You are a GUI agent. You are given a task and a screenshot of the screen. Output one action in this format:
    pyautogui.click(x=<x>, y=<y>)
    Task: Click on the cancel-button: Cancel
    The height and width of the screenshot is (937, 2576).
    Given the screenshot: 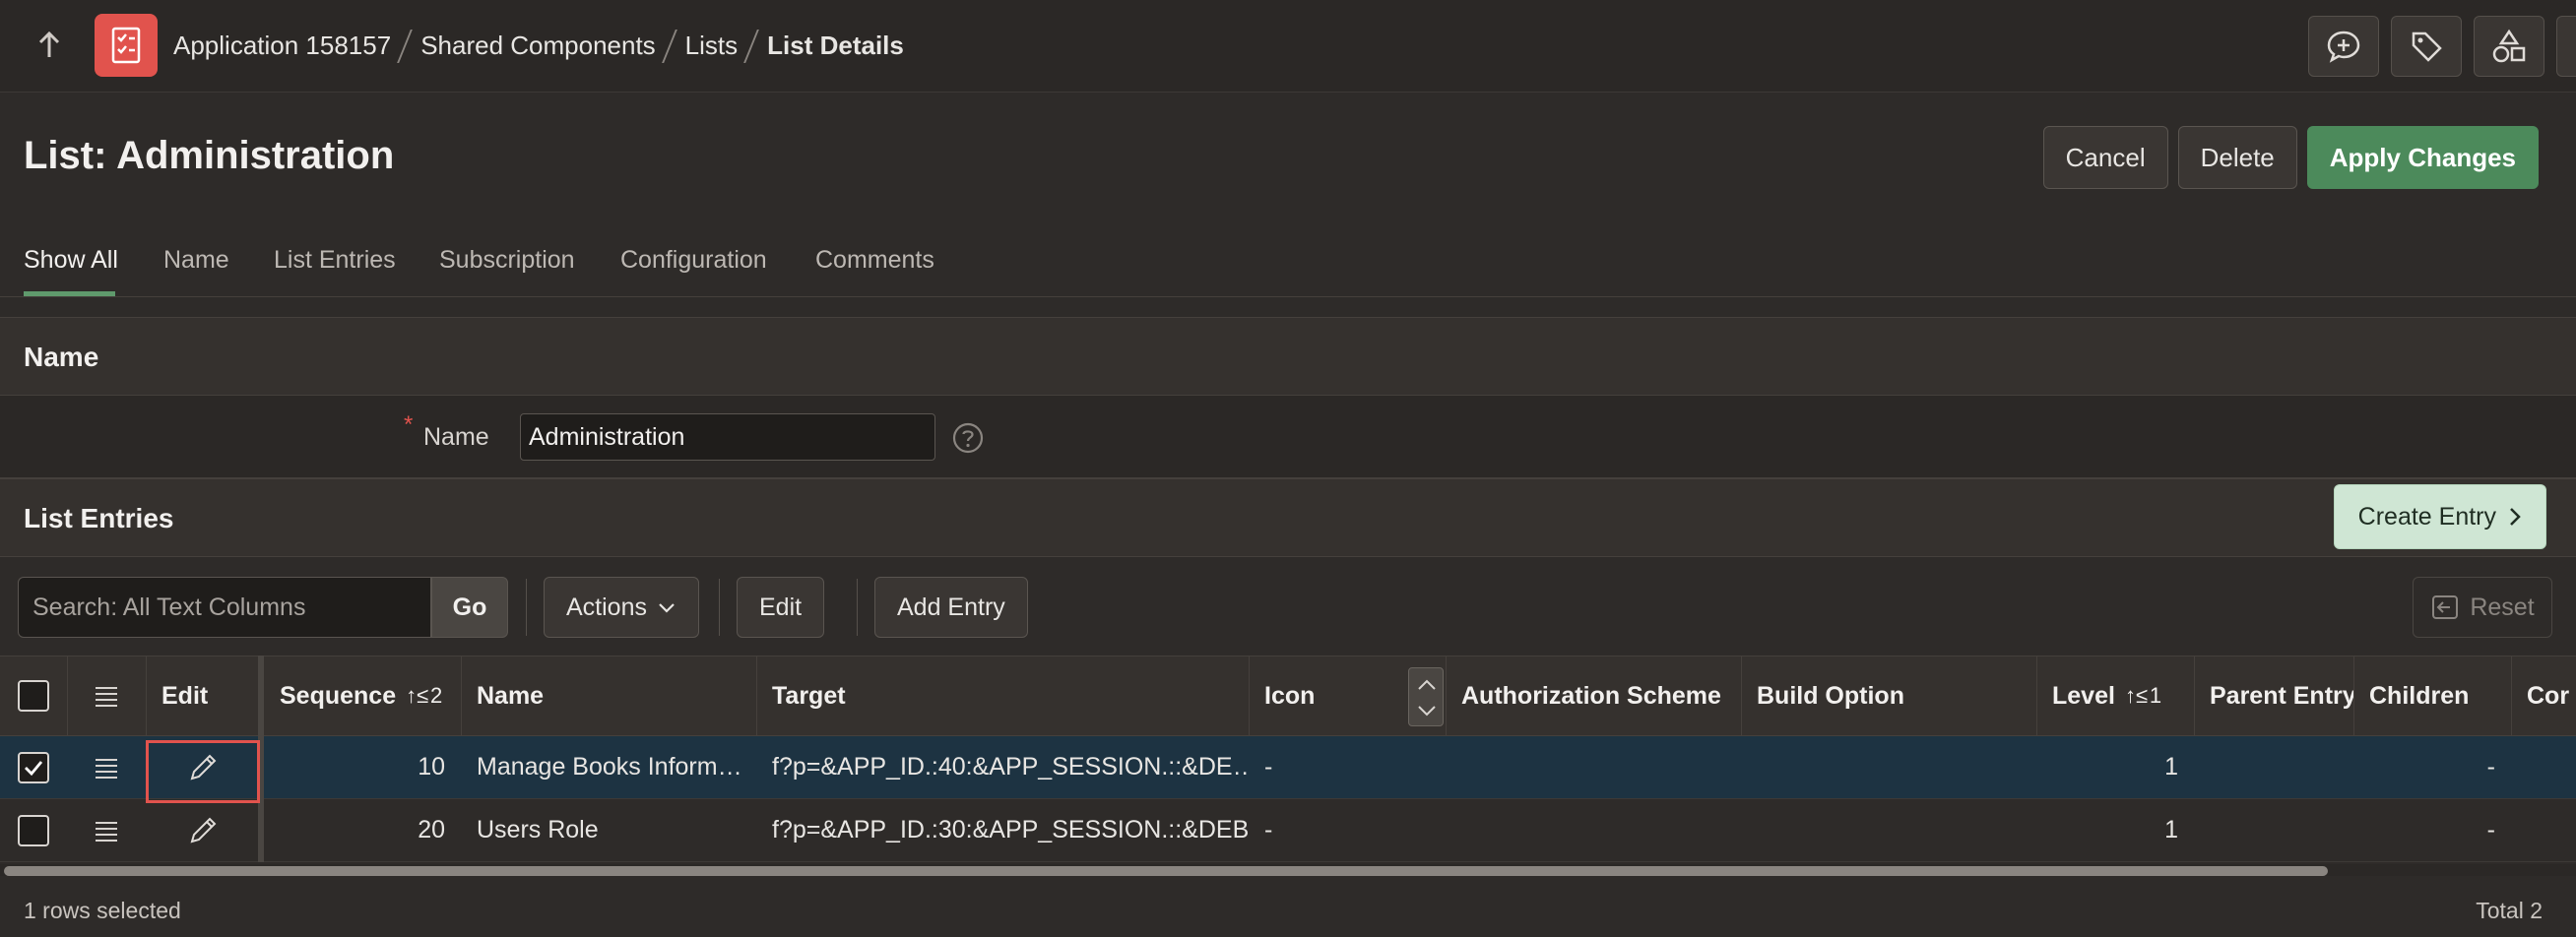 What is the action you would take?
    pyautogui.click(x=2105, y=157)
    